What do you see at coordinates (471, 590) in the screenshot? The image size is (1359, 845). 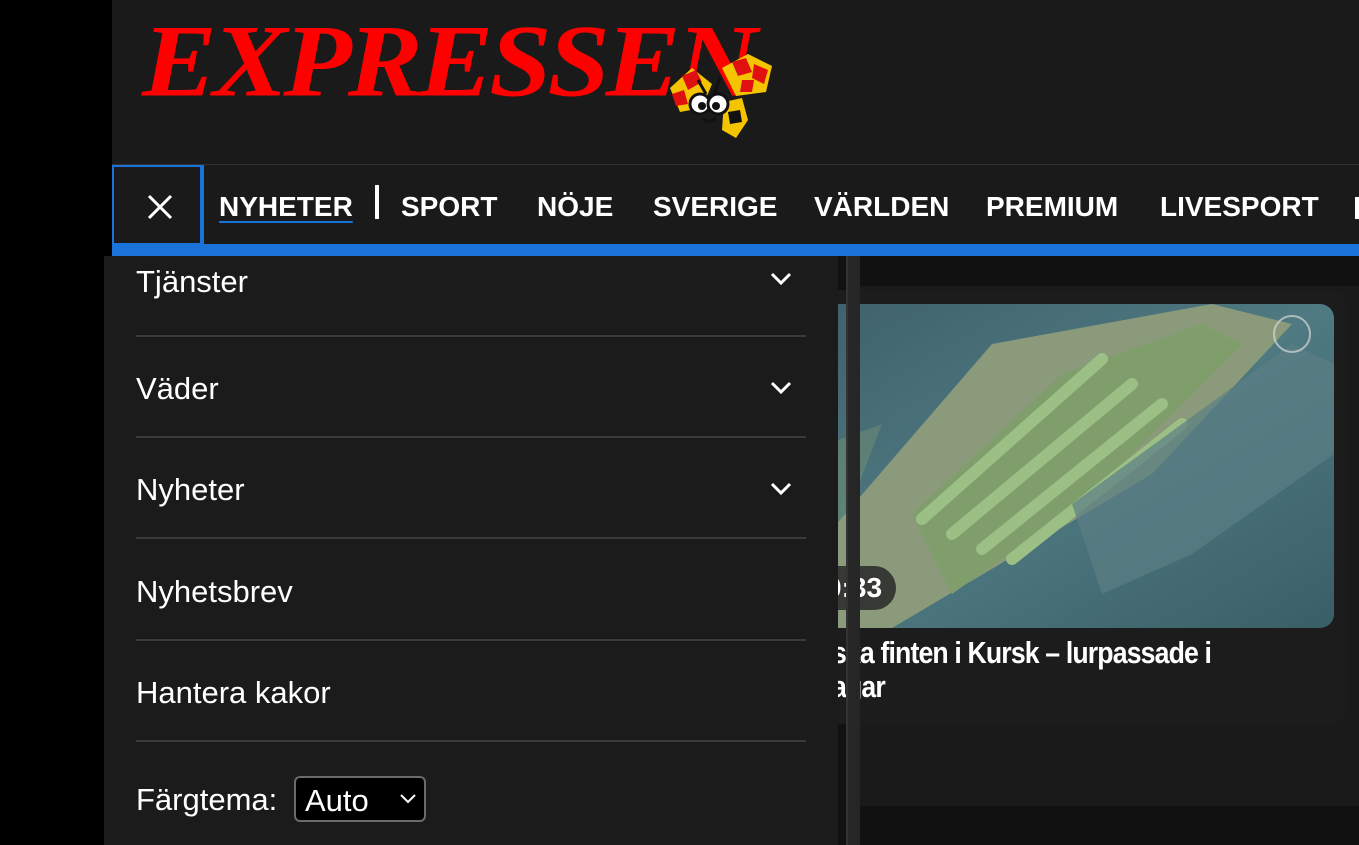 I see `menu-item-nyhetsbrev: Nyhetsbrev` at bounding box center [471, 590].